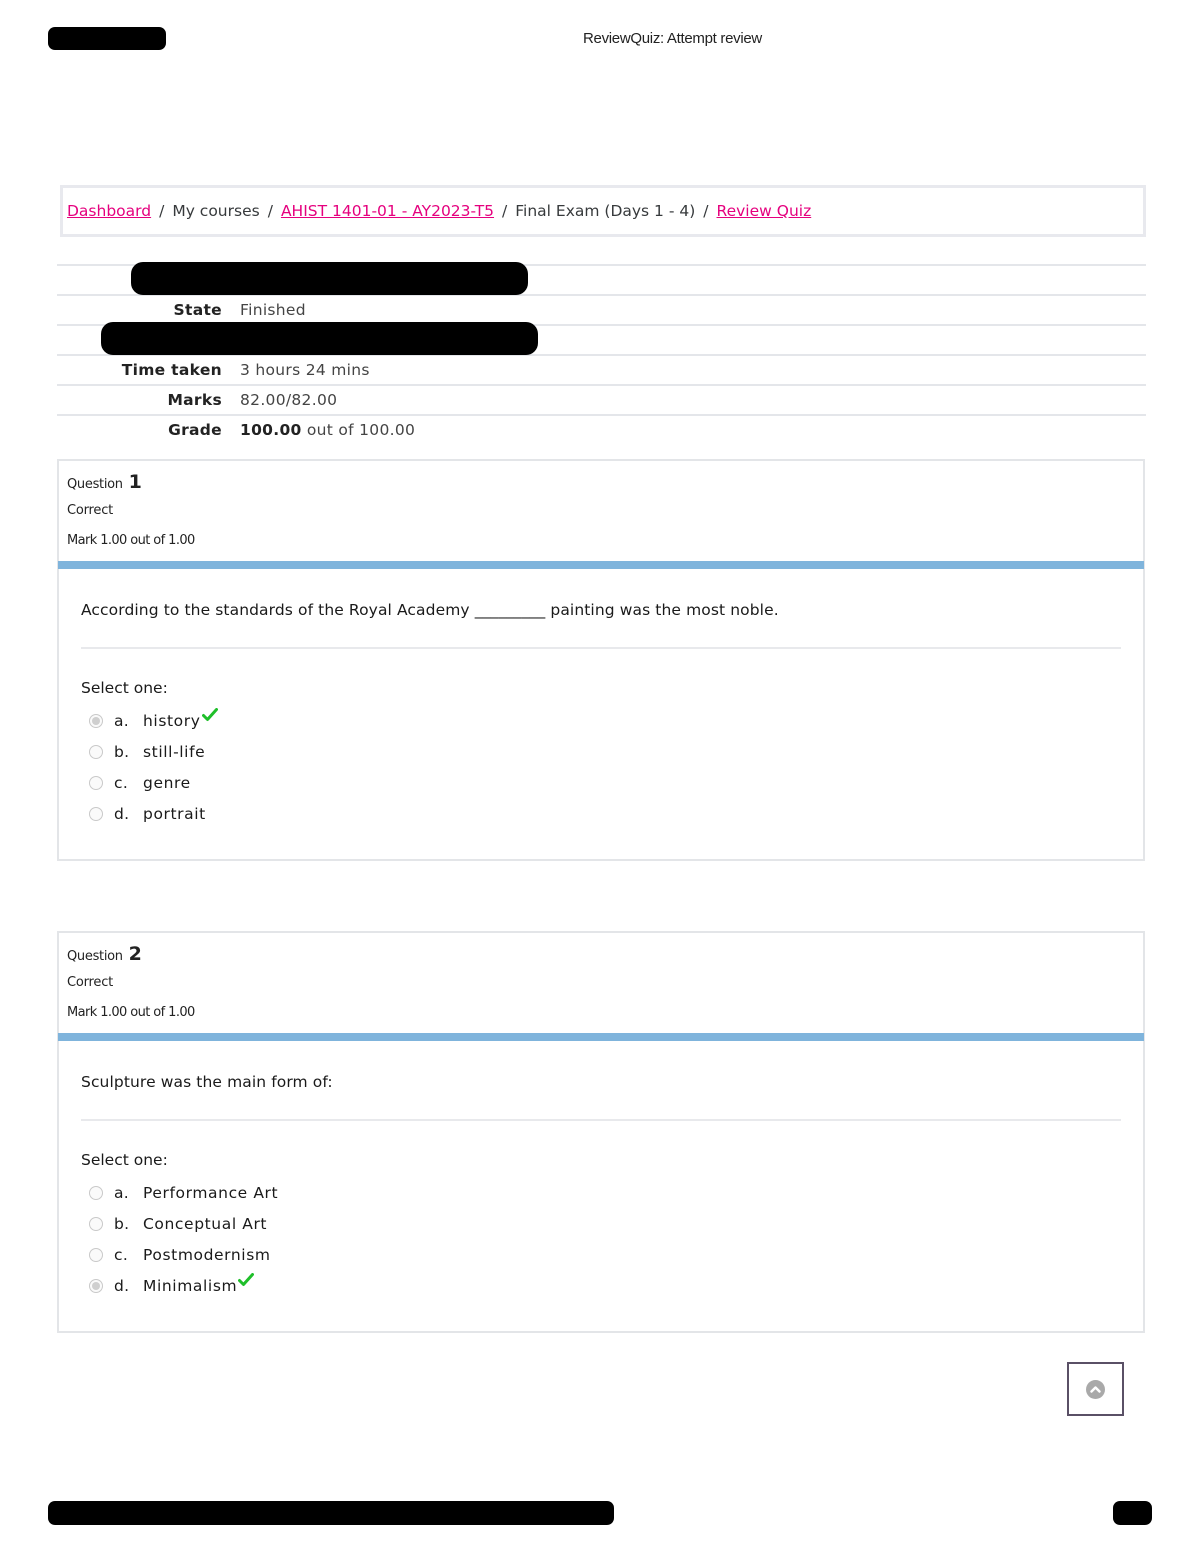 The image size is (1200, 1553). I want to click on scroll-to-top-button, so click(1095, 1389).